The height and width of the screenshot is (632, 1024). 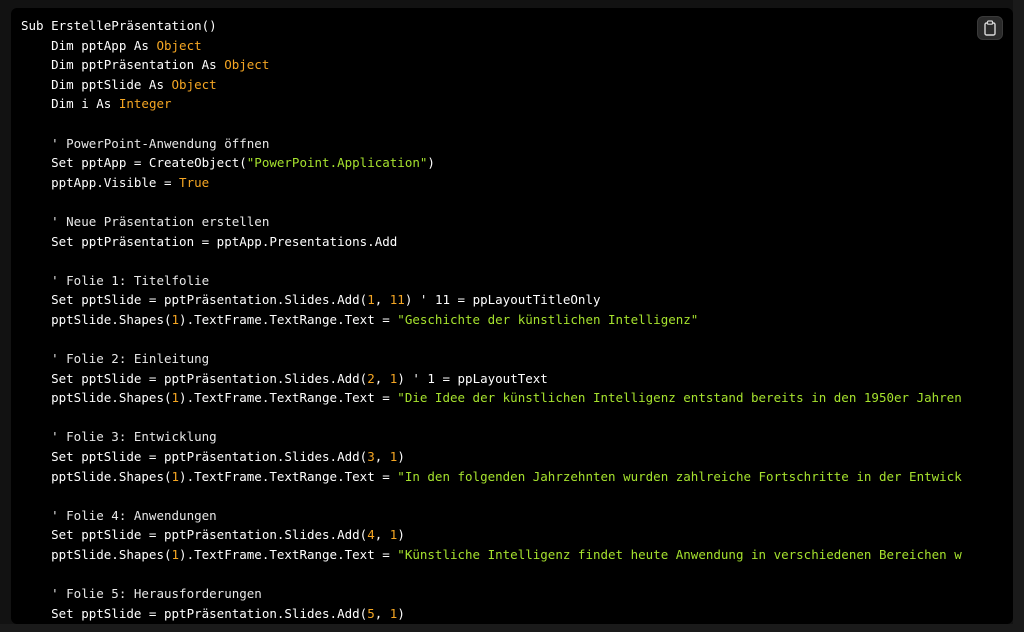 What do you see at coordinates (491, 222) in the screenshot?
I see `code-line: ' Neue Präsentation erstellen` at bounding box center [491, 222].